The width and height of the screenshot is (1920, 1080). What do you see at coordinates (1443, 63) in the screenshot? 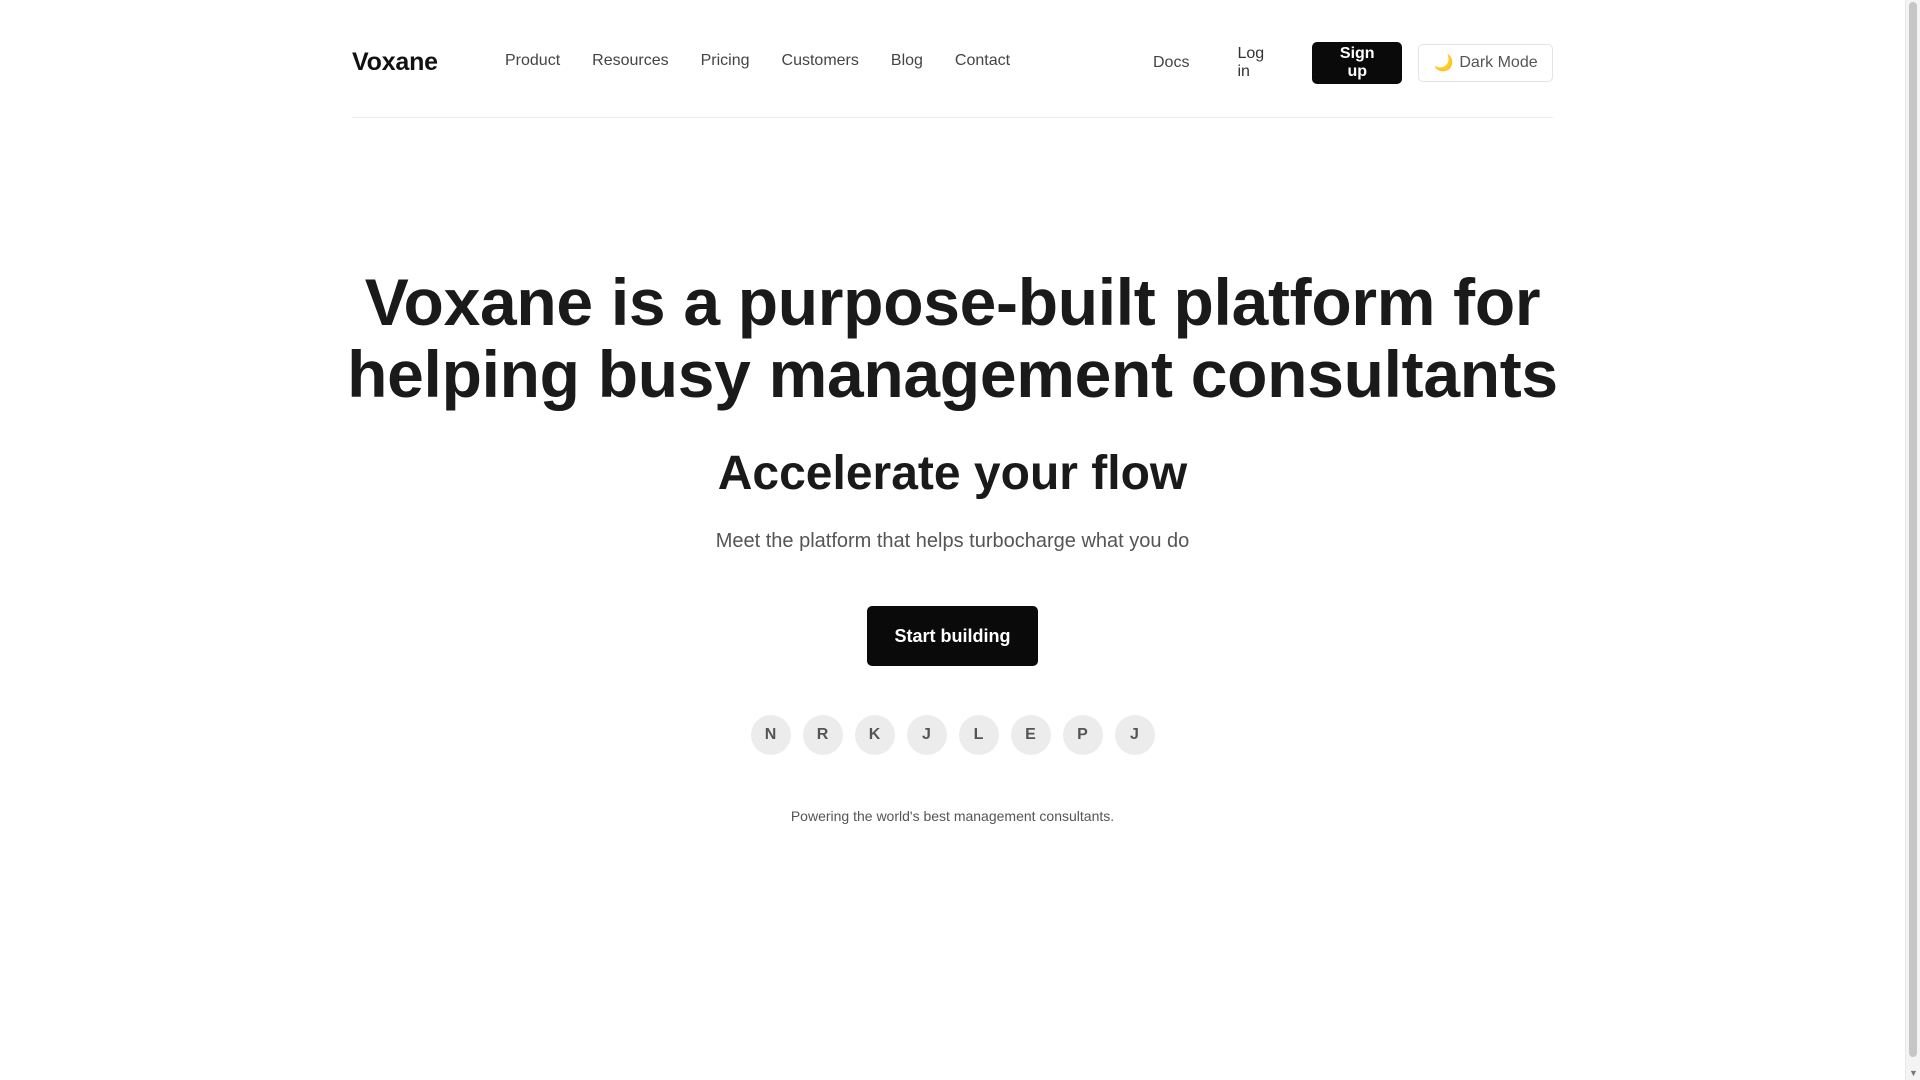
I see `moon-icon: 🌙` at bounding box center [1443, 63].